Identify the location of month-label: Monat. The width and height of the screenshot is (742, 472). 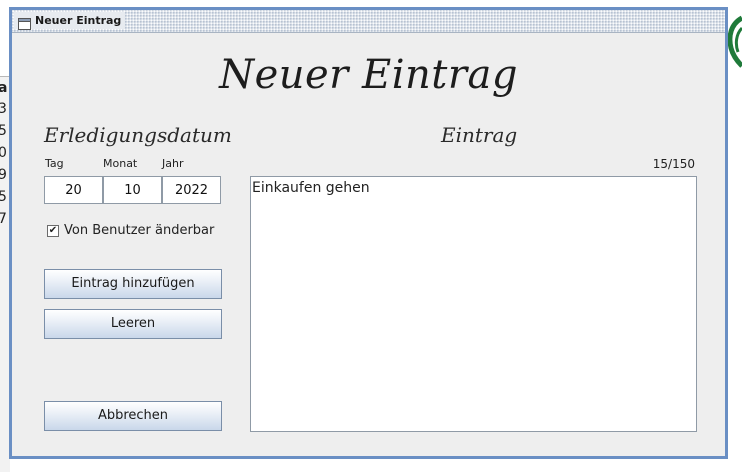
(120, 163).